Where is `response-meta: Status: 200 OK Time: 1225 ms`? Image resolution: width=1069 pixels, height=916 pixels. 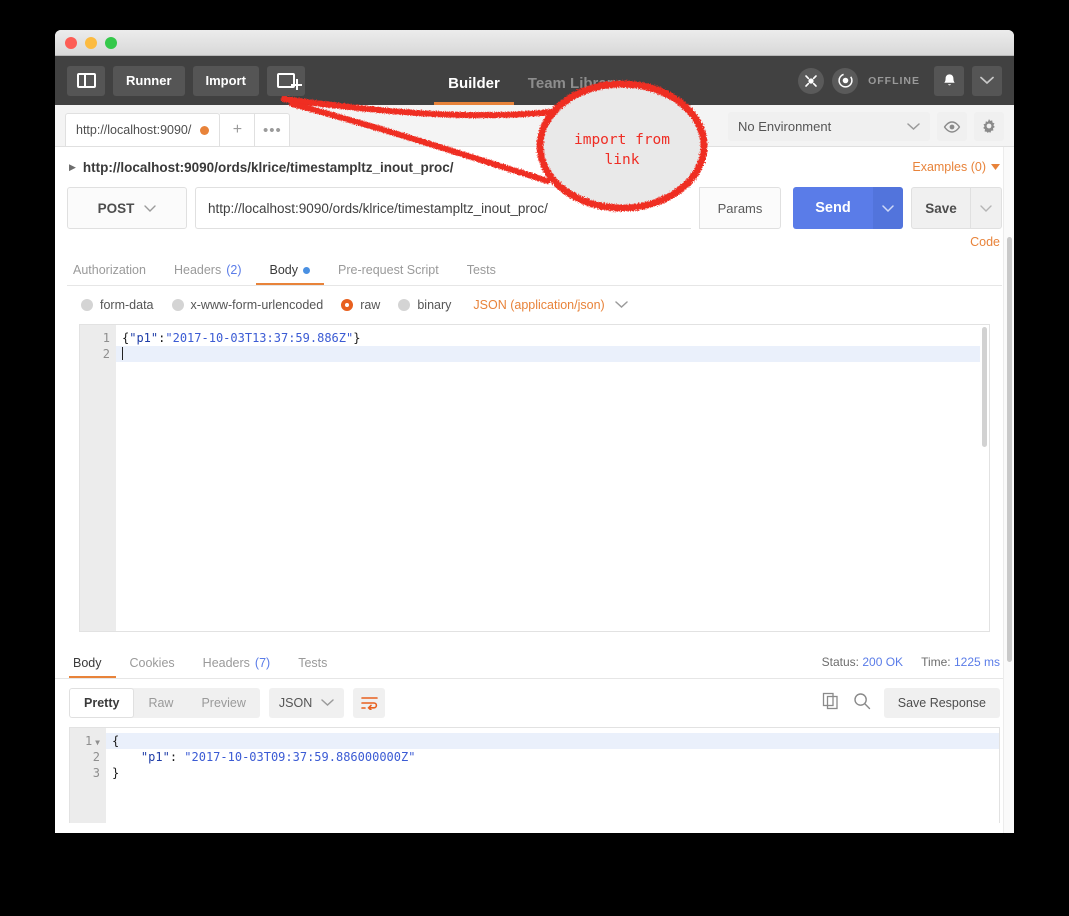 response-meta: Status: 200 OK Time: 1225 ms is located at coordinates (911, 666).